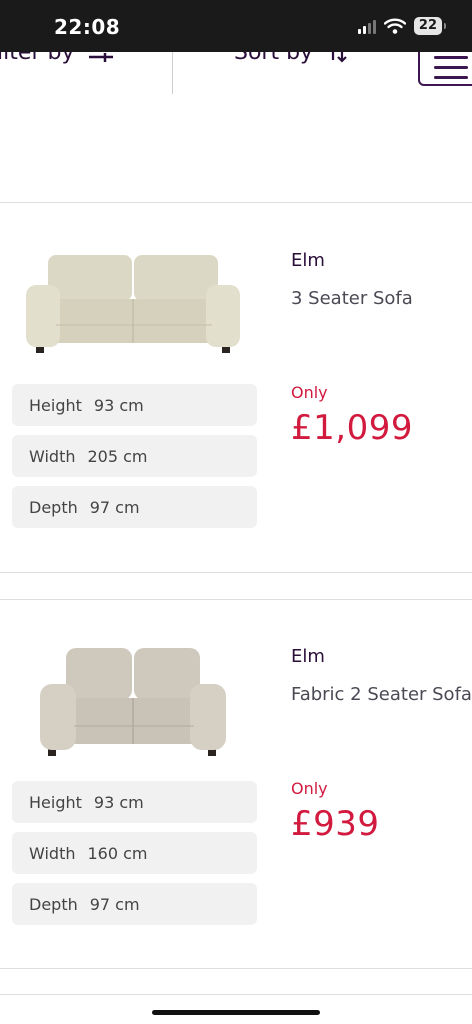 The height and width of the screenshot is (1024, 472). Describe the element at coordinates (117, 853) in the screenshot. I see `dimension-value: 160 cm` at that location.